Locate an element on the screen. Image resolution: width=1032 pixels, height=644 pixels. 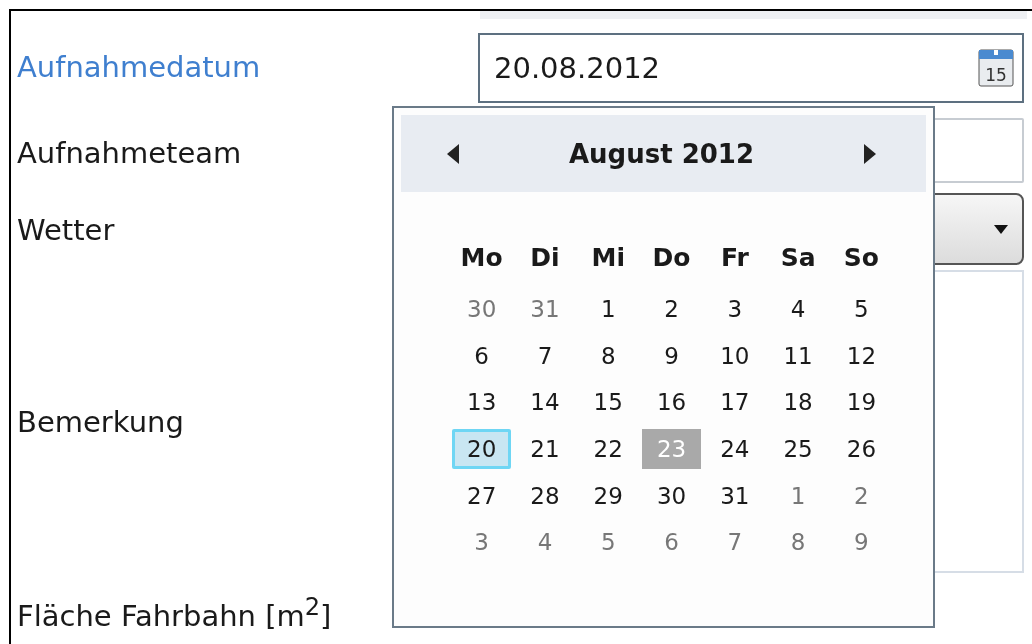
field-label: Aufnahmedatum is located at coordinates (139, 67).